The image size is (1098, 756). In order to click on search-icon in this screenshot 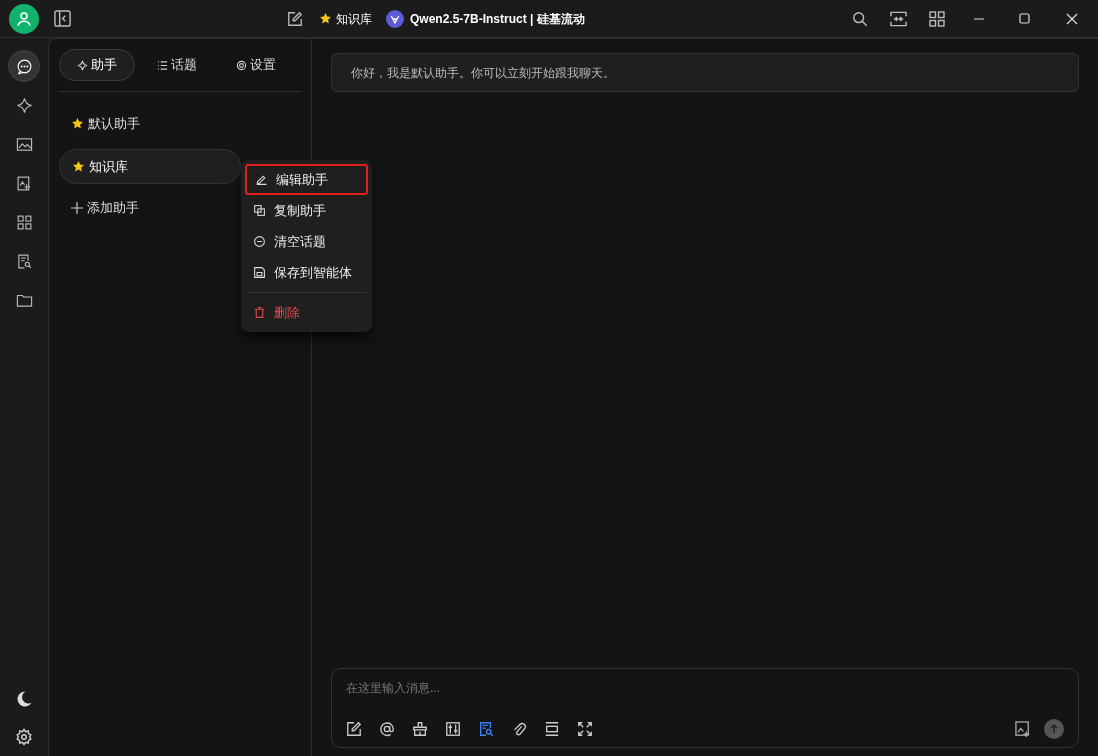, I will do `click(860, 18)`.